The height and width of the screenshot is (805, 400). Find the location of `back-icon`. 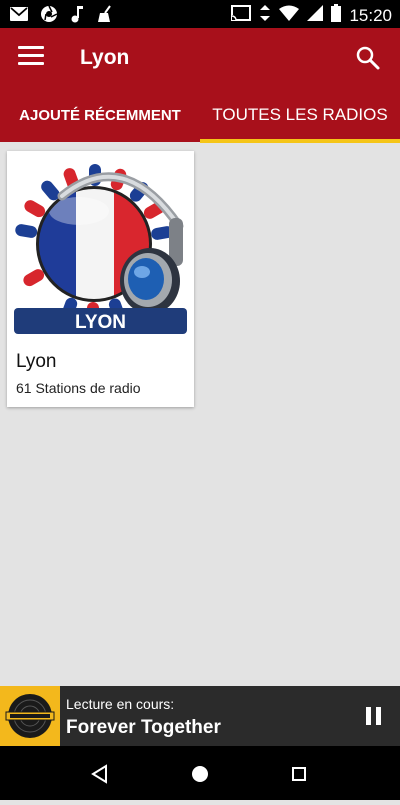

back-icon is located at coordinates (99, 774).